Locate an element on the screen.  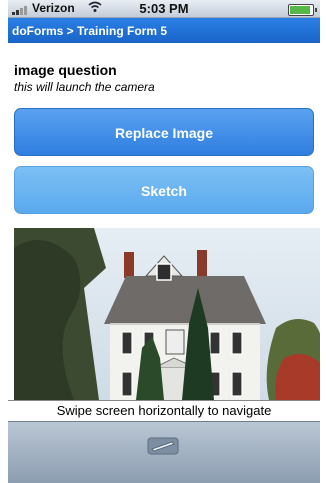
replace-image-button: Replace Image is located at coordinates (164, 132).